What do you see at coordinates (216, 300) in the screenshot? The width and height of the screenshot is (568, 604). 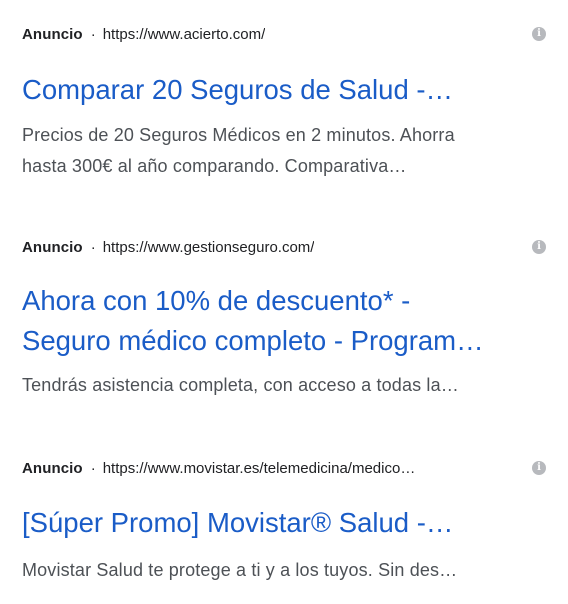 I see `ad-title-line: Ahora con 10% de descuento* -` at bounding box center [216, 300].